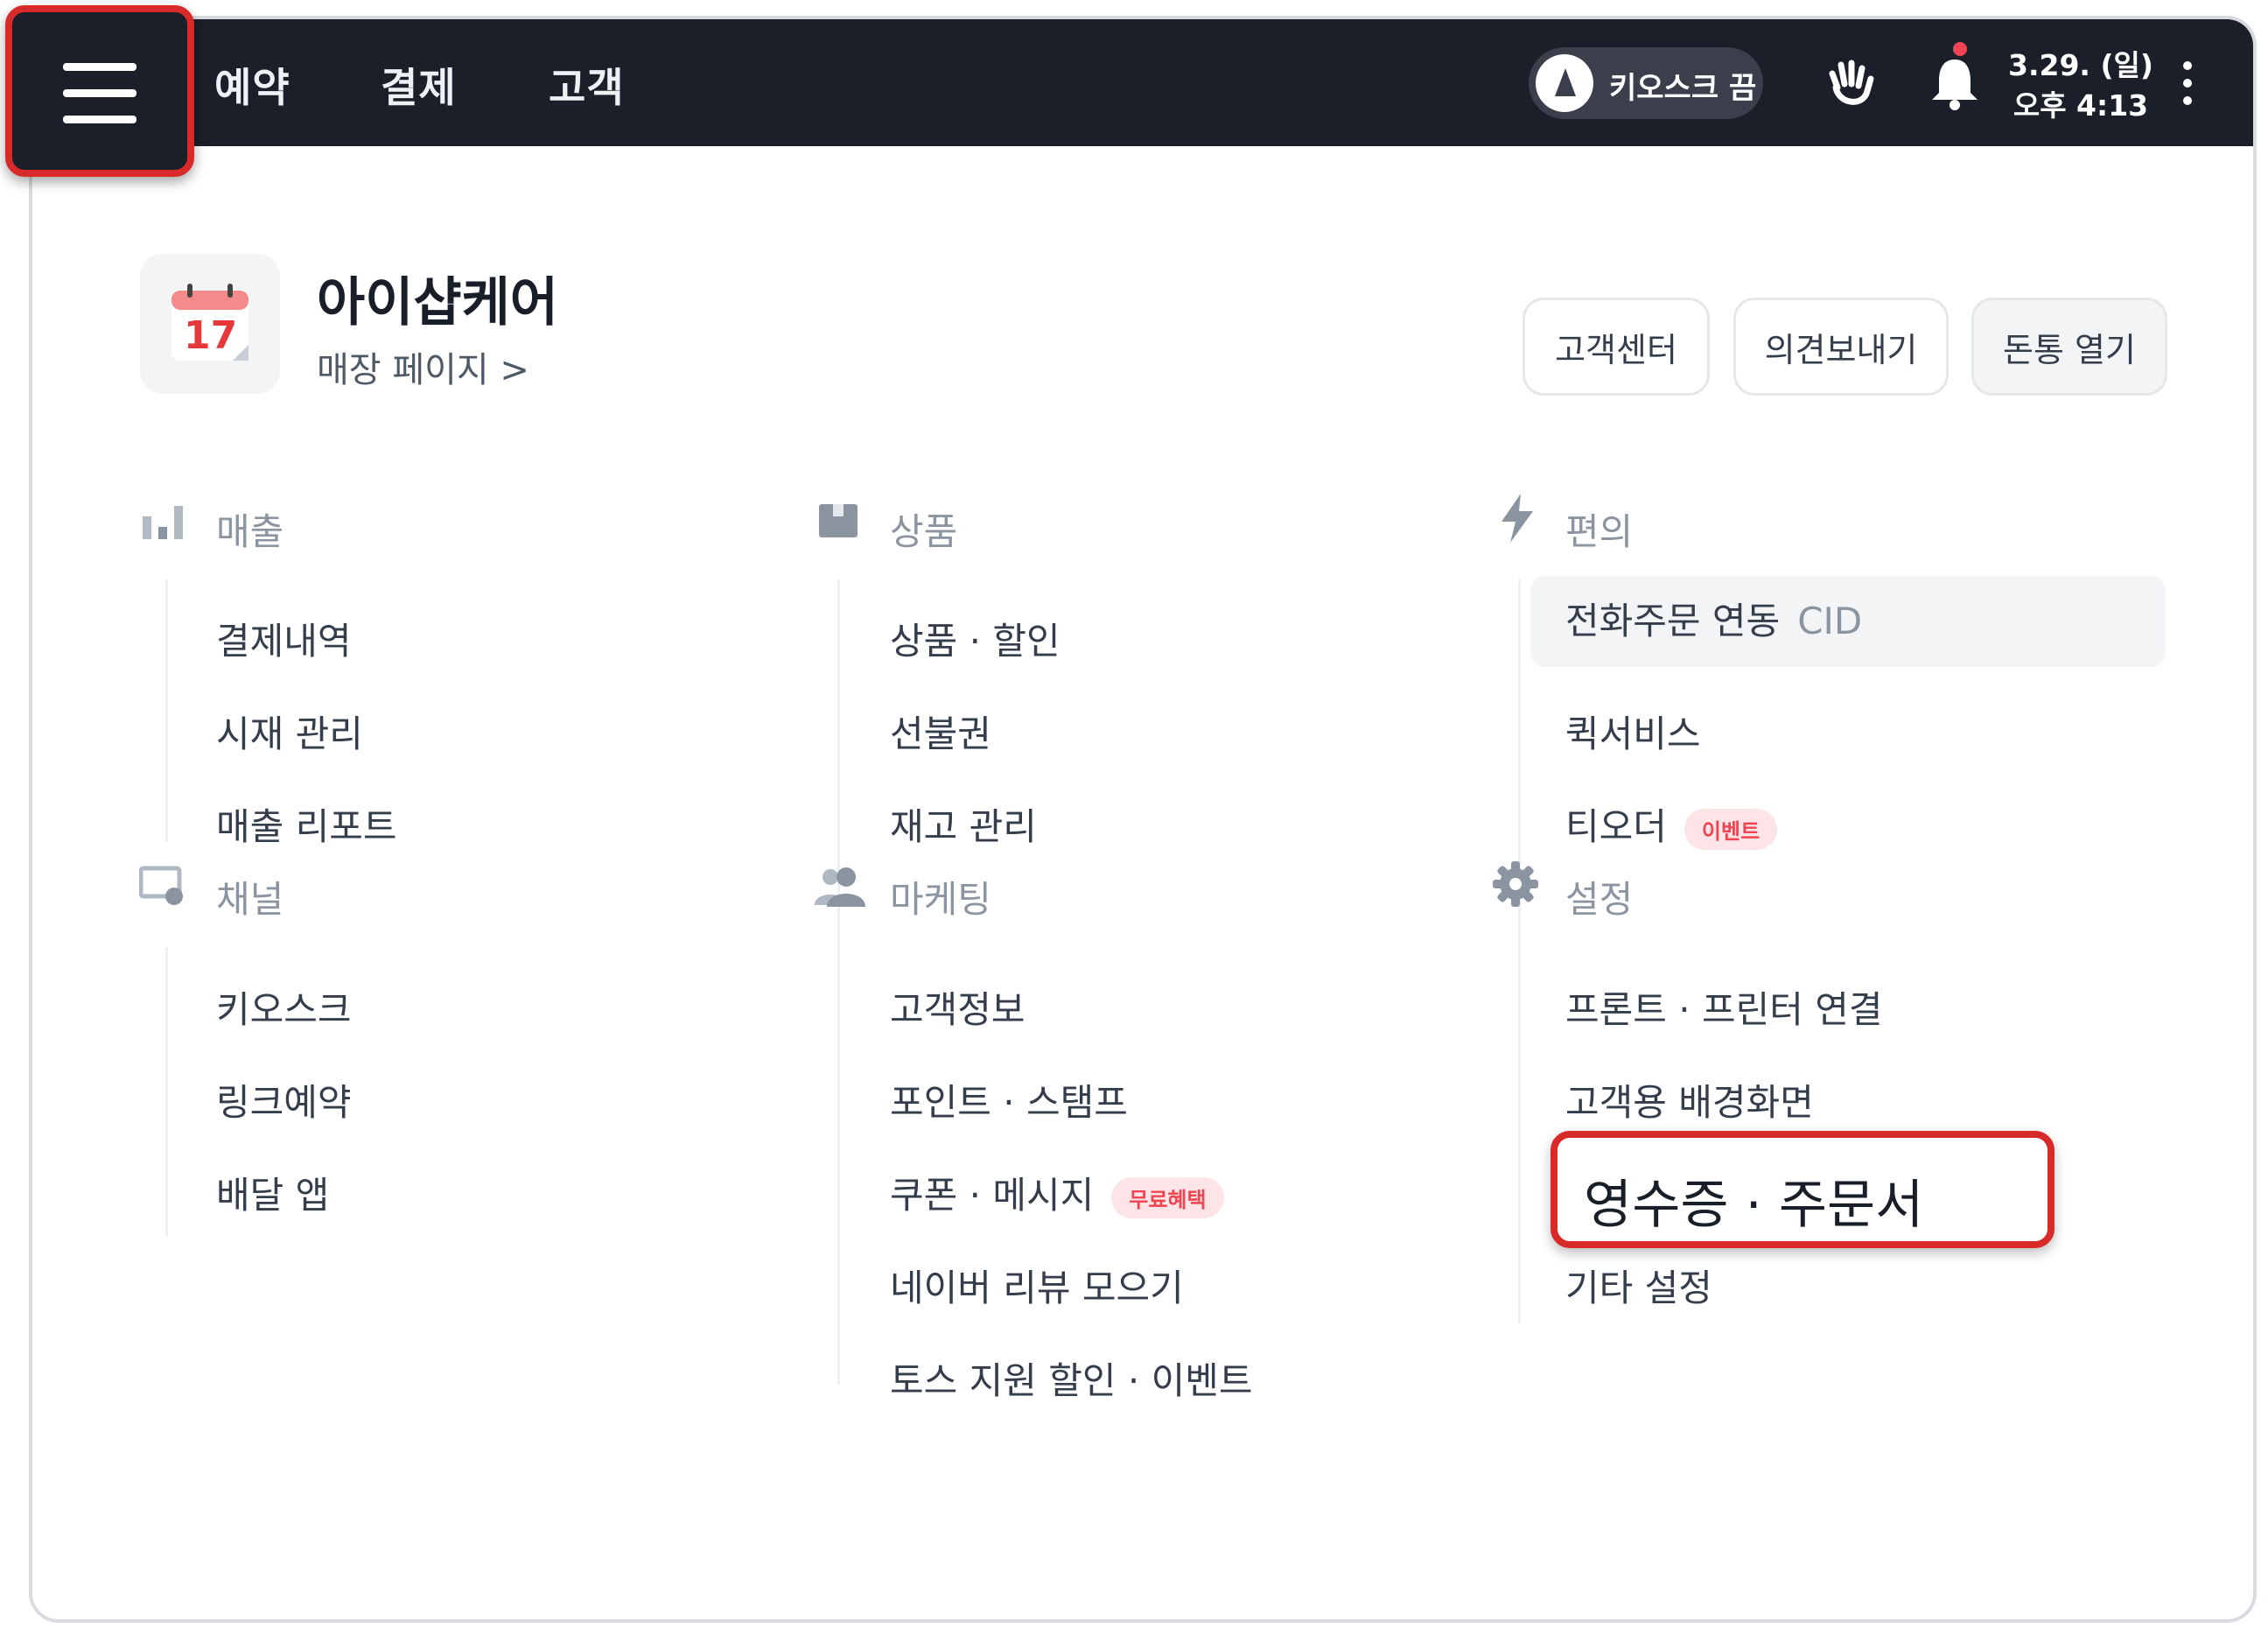 The width and height of the screenshot is (2268, 1628). What do you see at coordinates (1142, 82) in the screenshot?
I see `top-navigation-bar: 예약 결제 고객 키오스크 끔 3.29. (일) 오후 4:13` at bounding box center [1142, 82].